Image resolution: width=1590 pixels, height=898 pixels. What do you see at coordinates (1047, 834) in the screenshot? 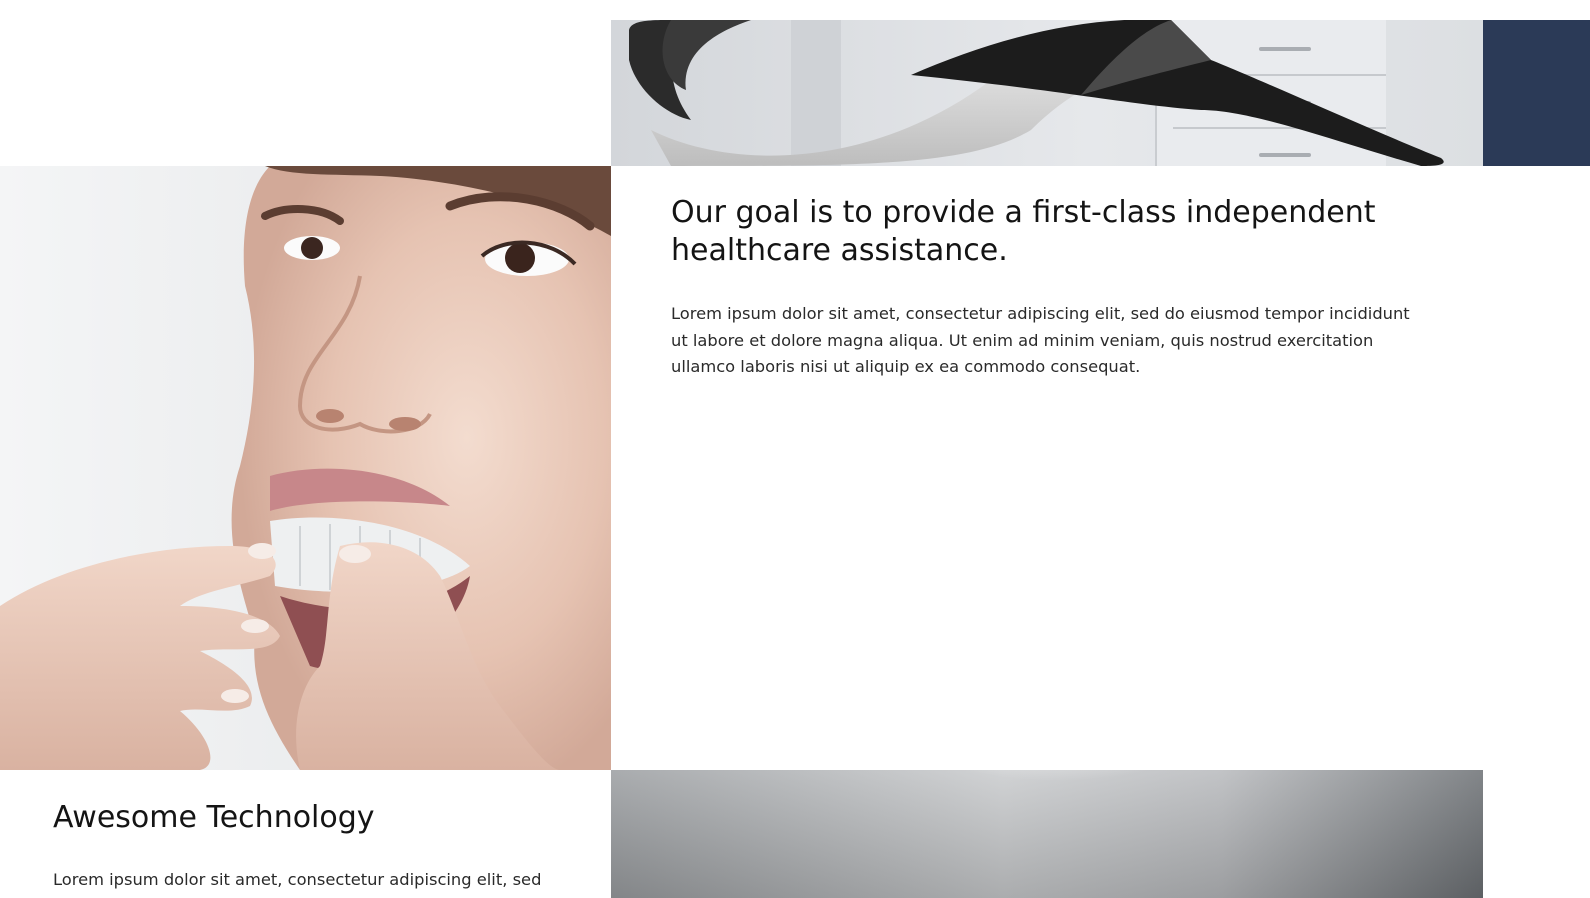
I see `bottom-closeup-image` at bounding box center [1047, 834].